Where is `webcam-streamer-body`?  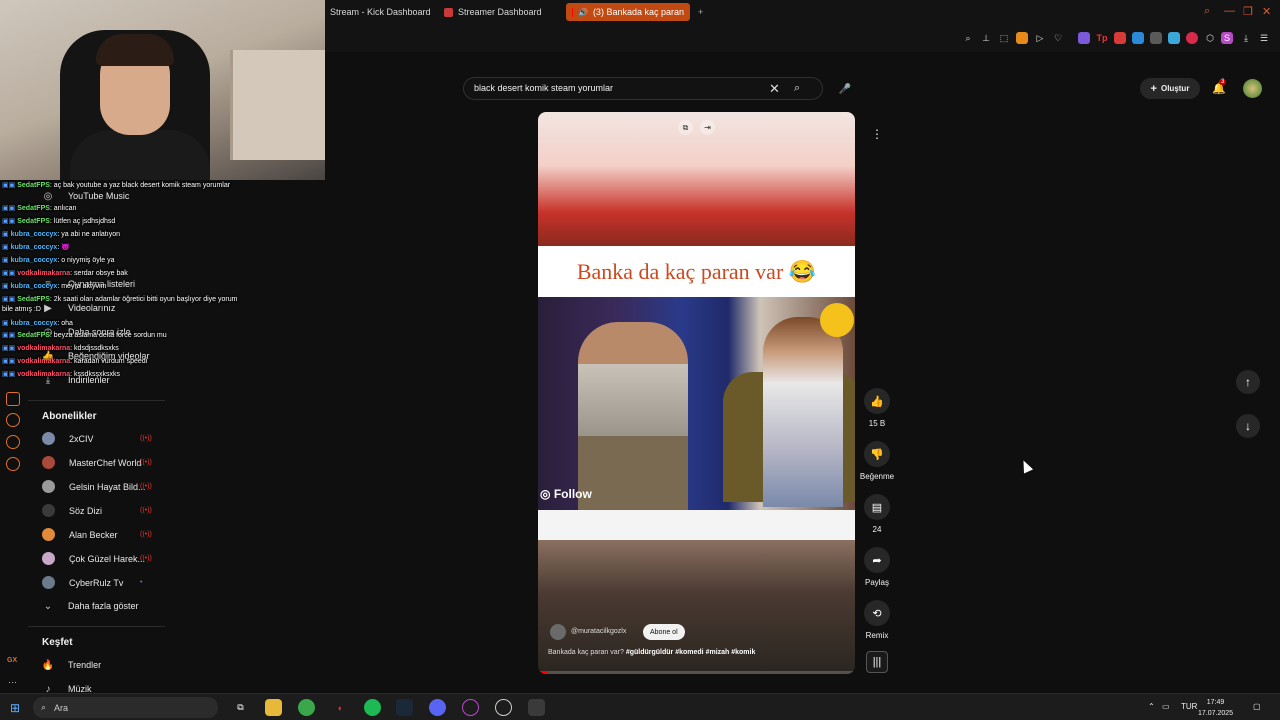 webcam-streamer-body is located at coordinates (140, 155).